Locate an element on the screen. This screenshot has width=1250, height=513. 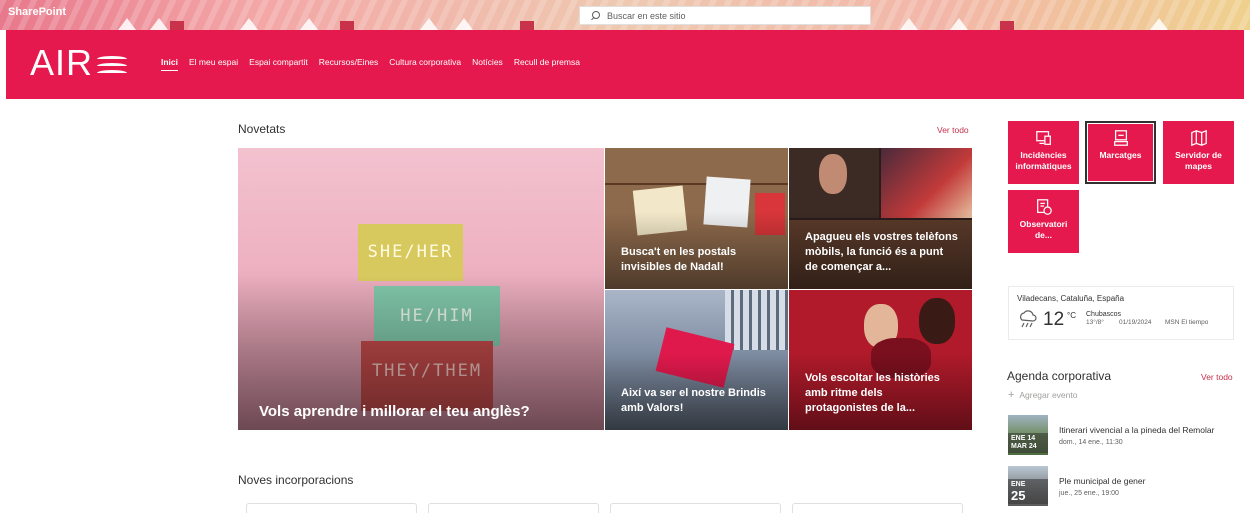
event-date-end: MAR 24 is located at coordinates (1024, 446).